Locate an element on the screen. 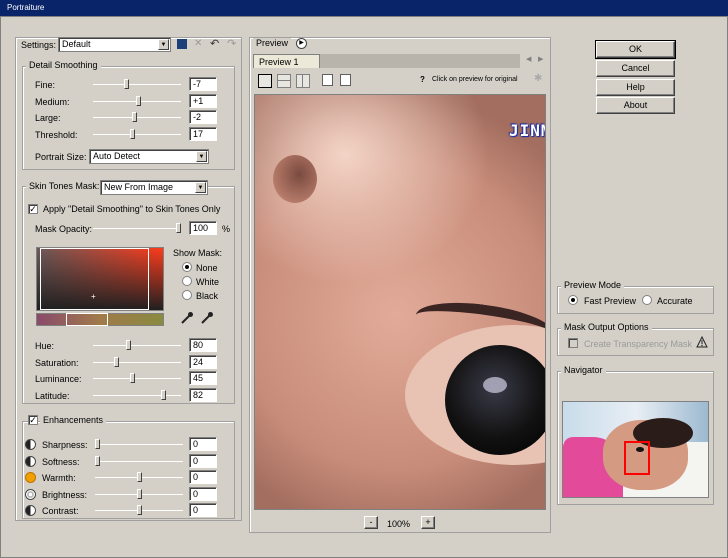  detail-smoothing-label-3: Threshold: is located at coordinates (56, 135).